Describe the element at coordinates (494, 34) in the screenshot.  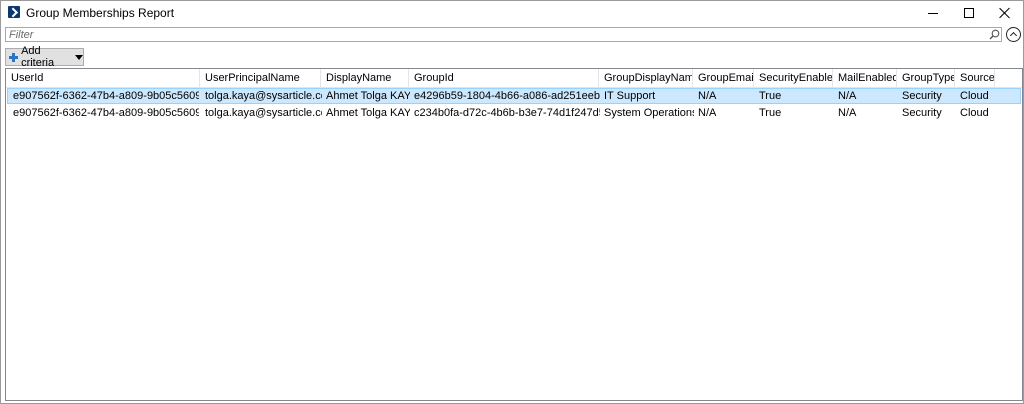
I see `filter-input` at that location.